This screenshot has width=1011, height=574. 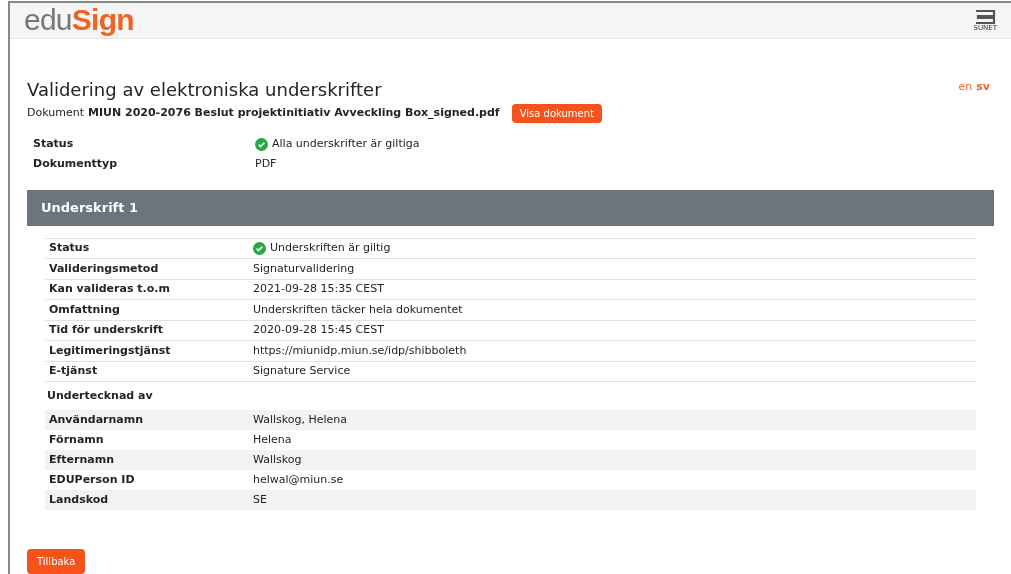 What do you see at coordinates (79, 499) in the screenshot?
I see `field-label: Landskod` at bounding box center [79, 499].